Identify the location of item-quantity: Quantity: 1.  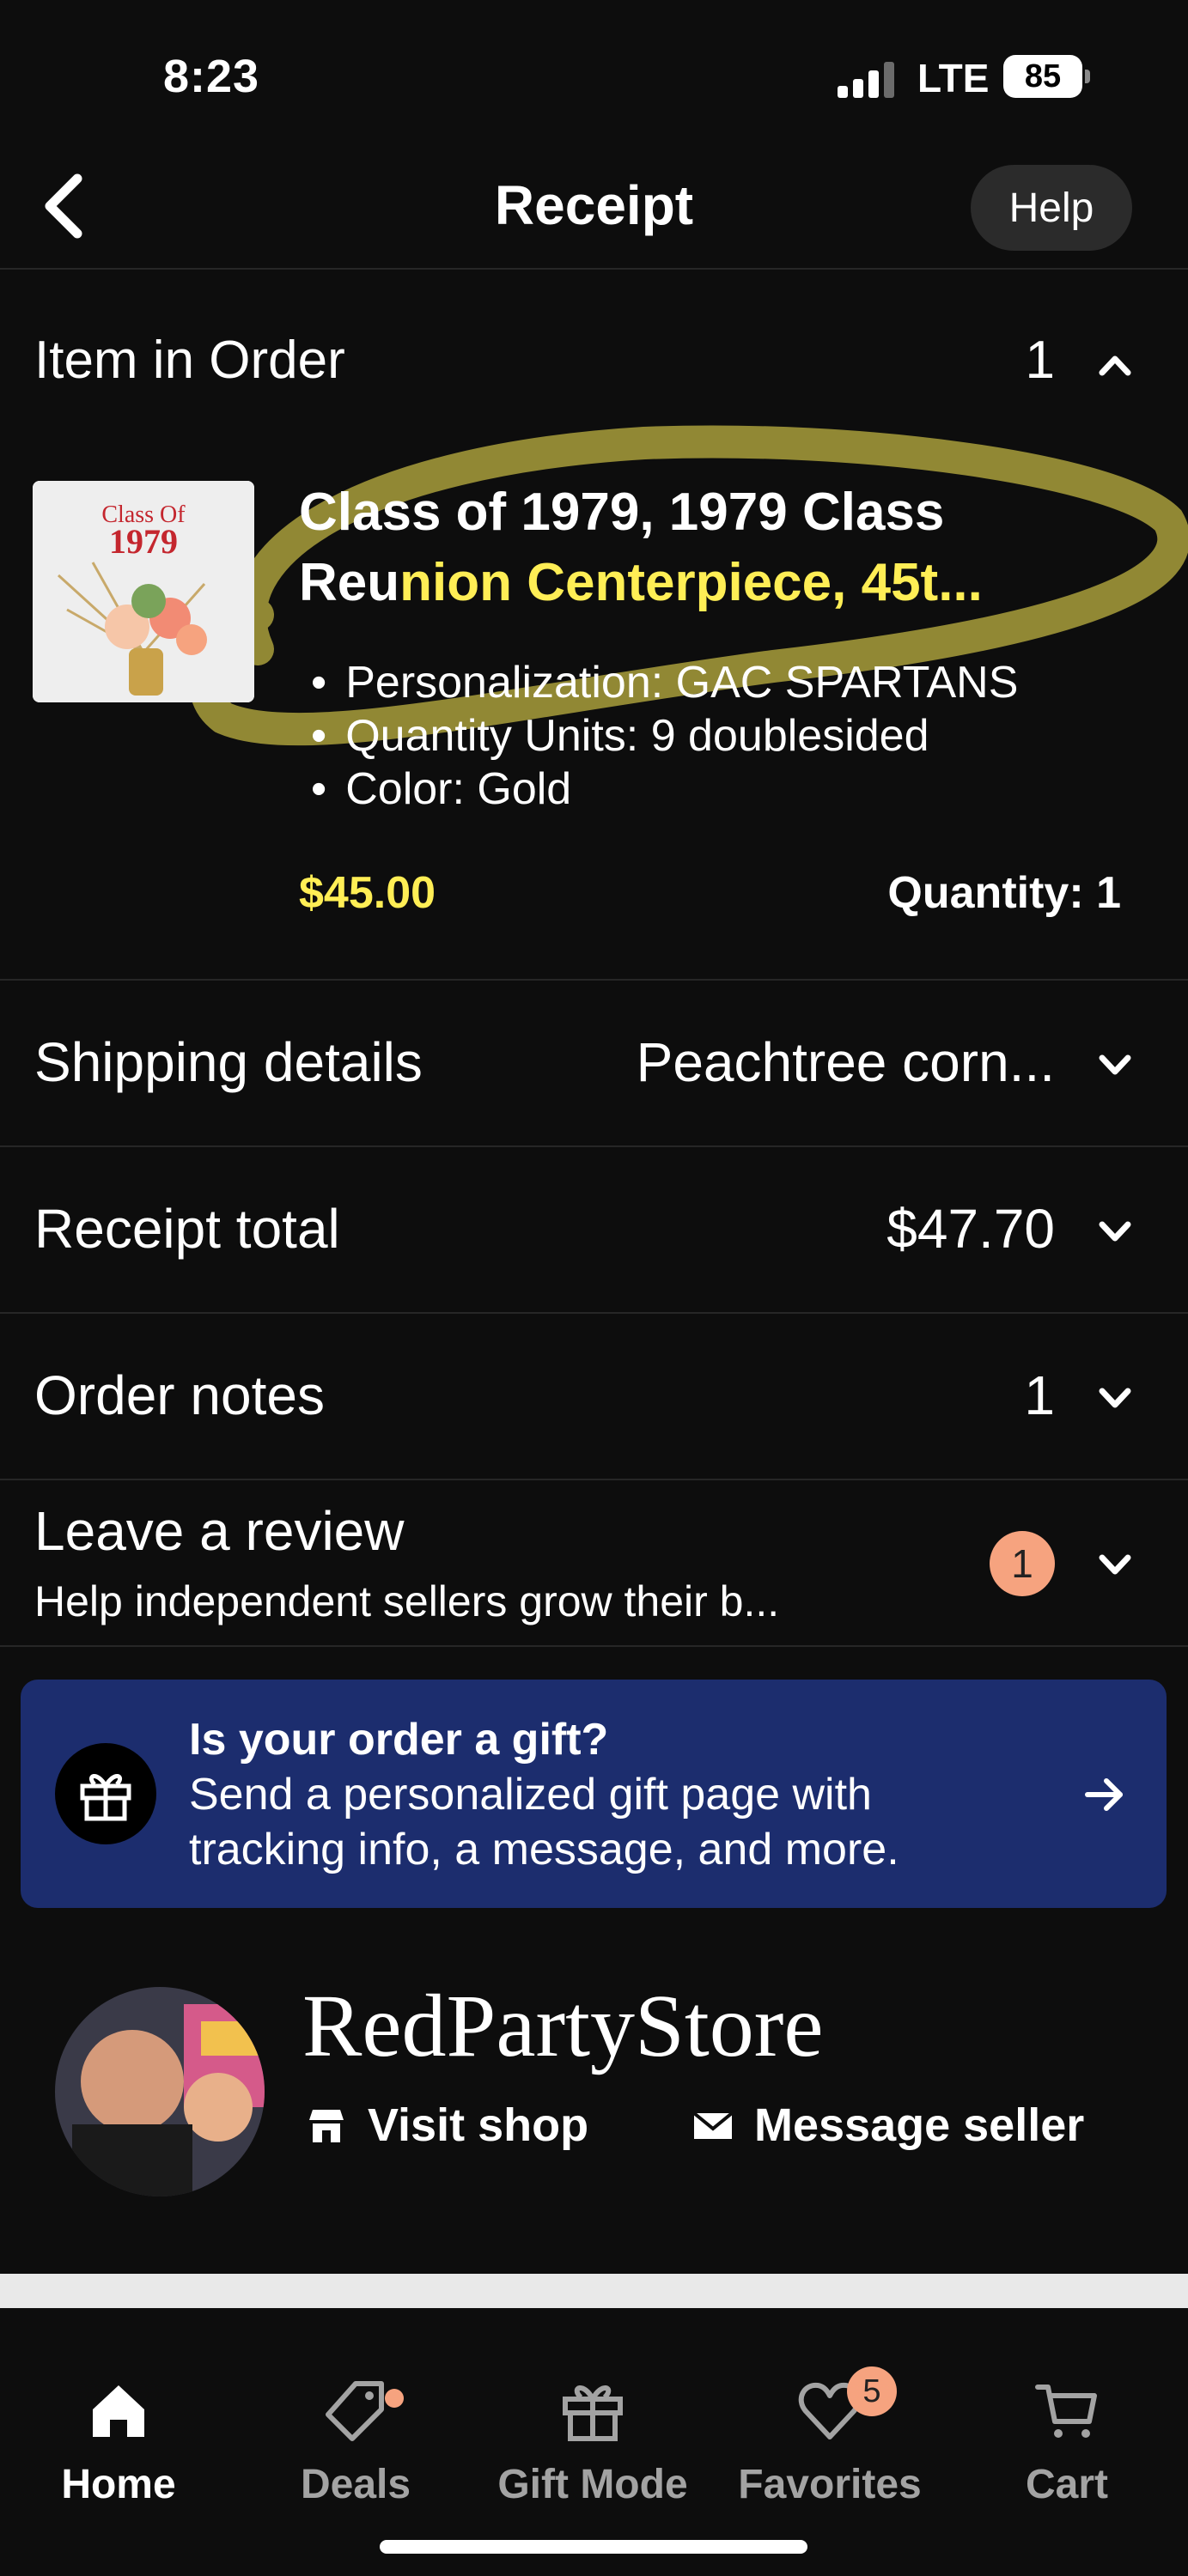
(1004, 893).